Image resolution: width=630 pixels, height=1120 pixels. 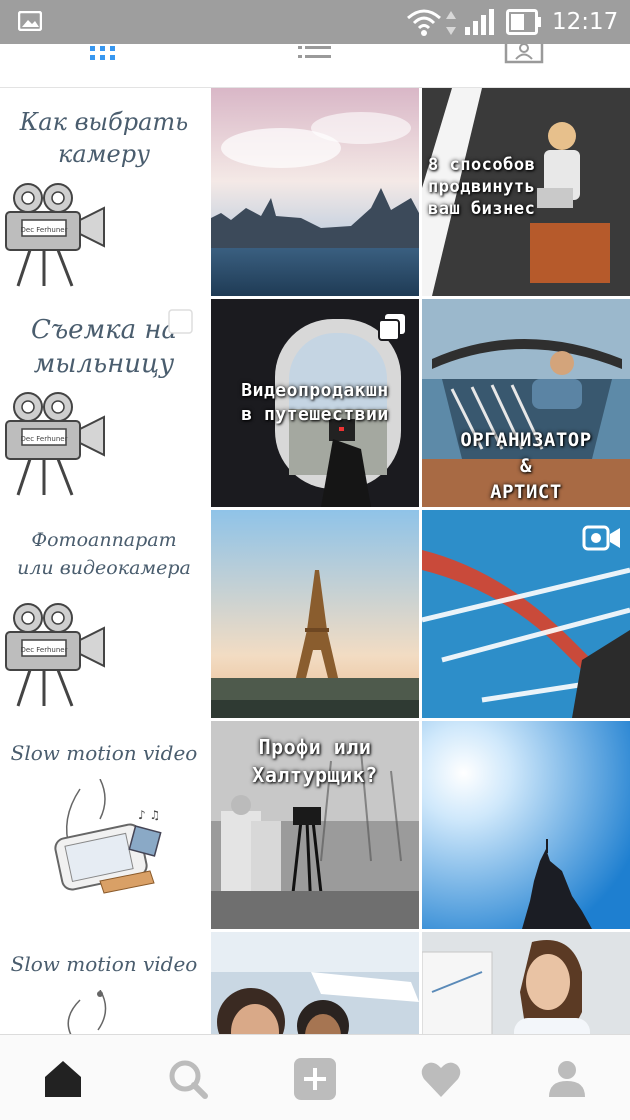 I want to click on activity-heart-icon, so click(x=441, y=1079).